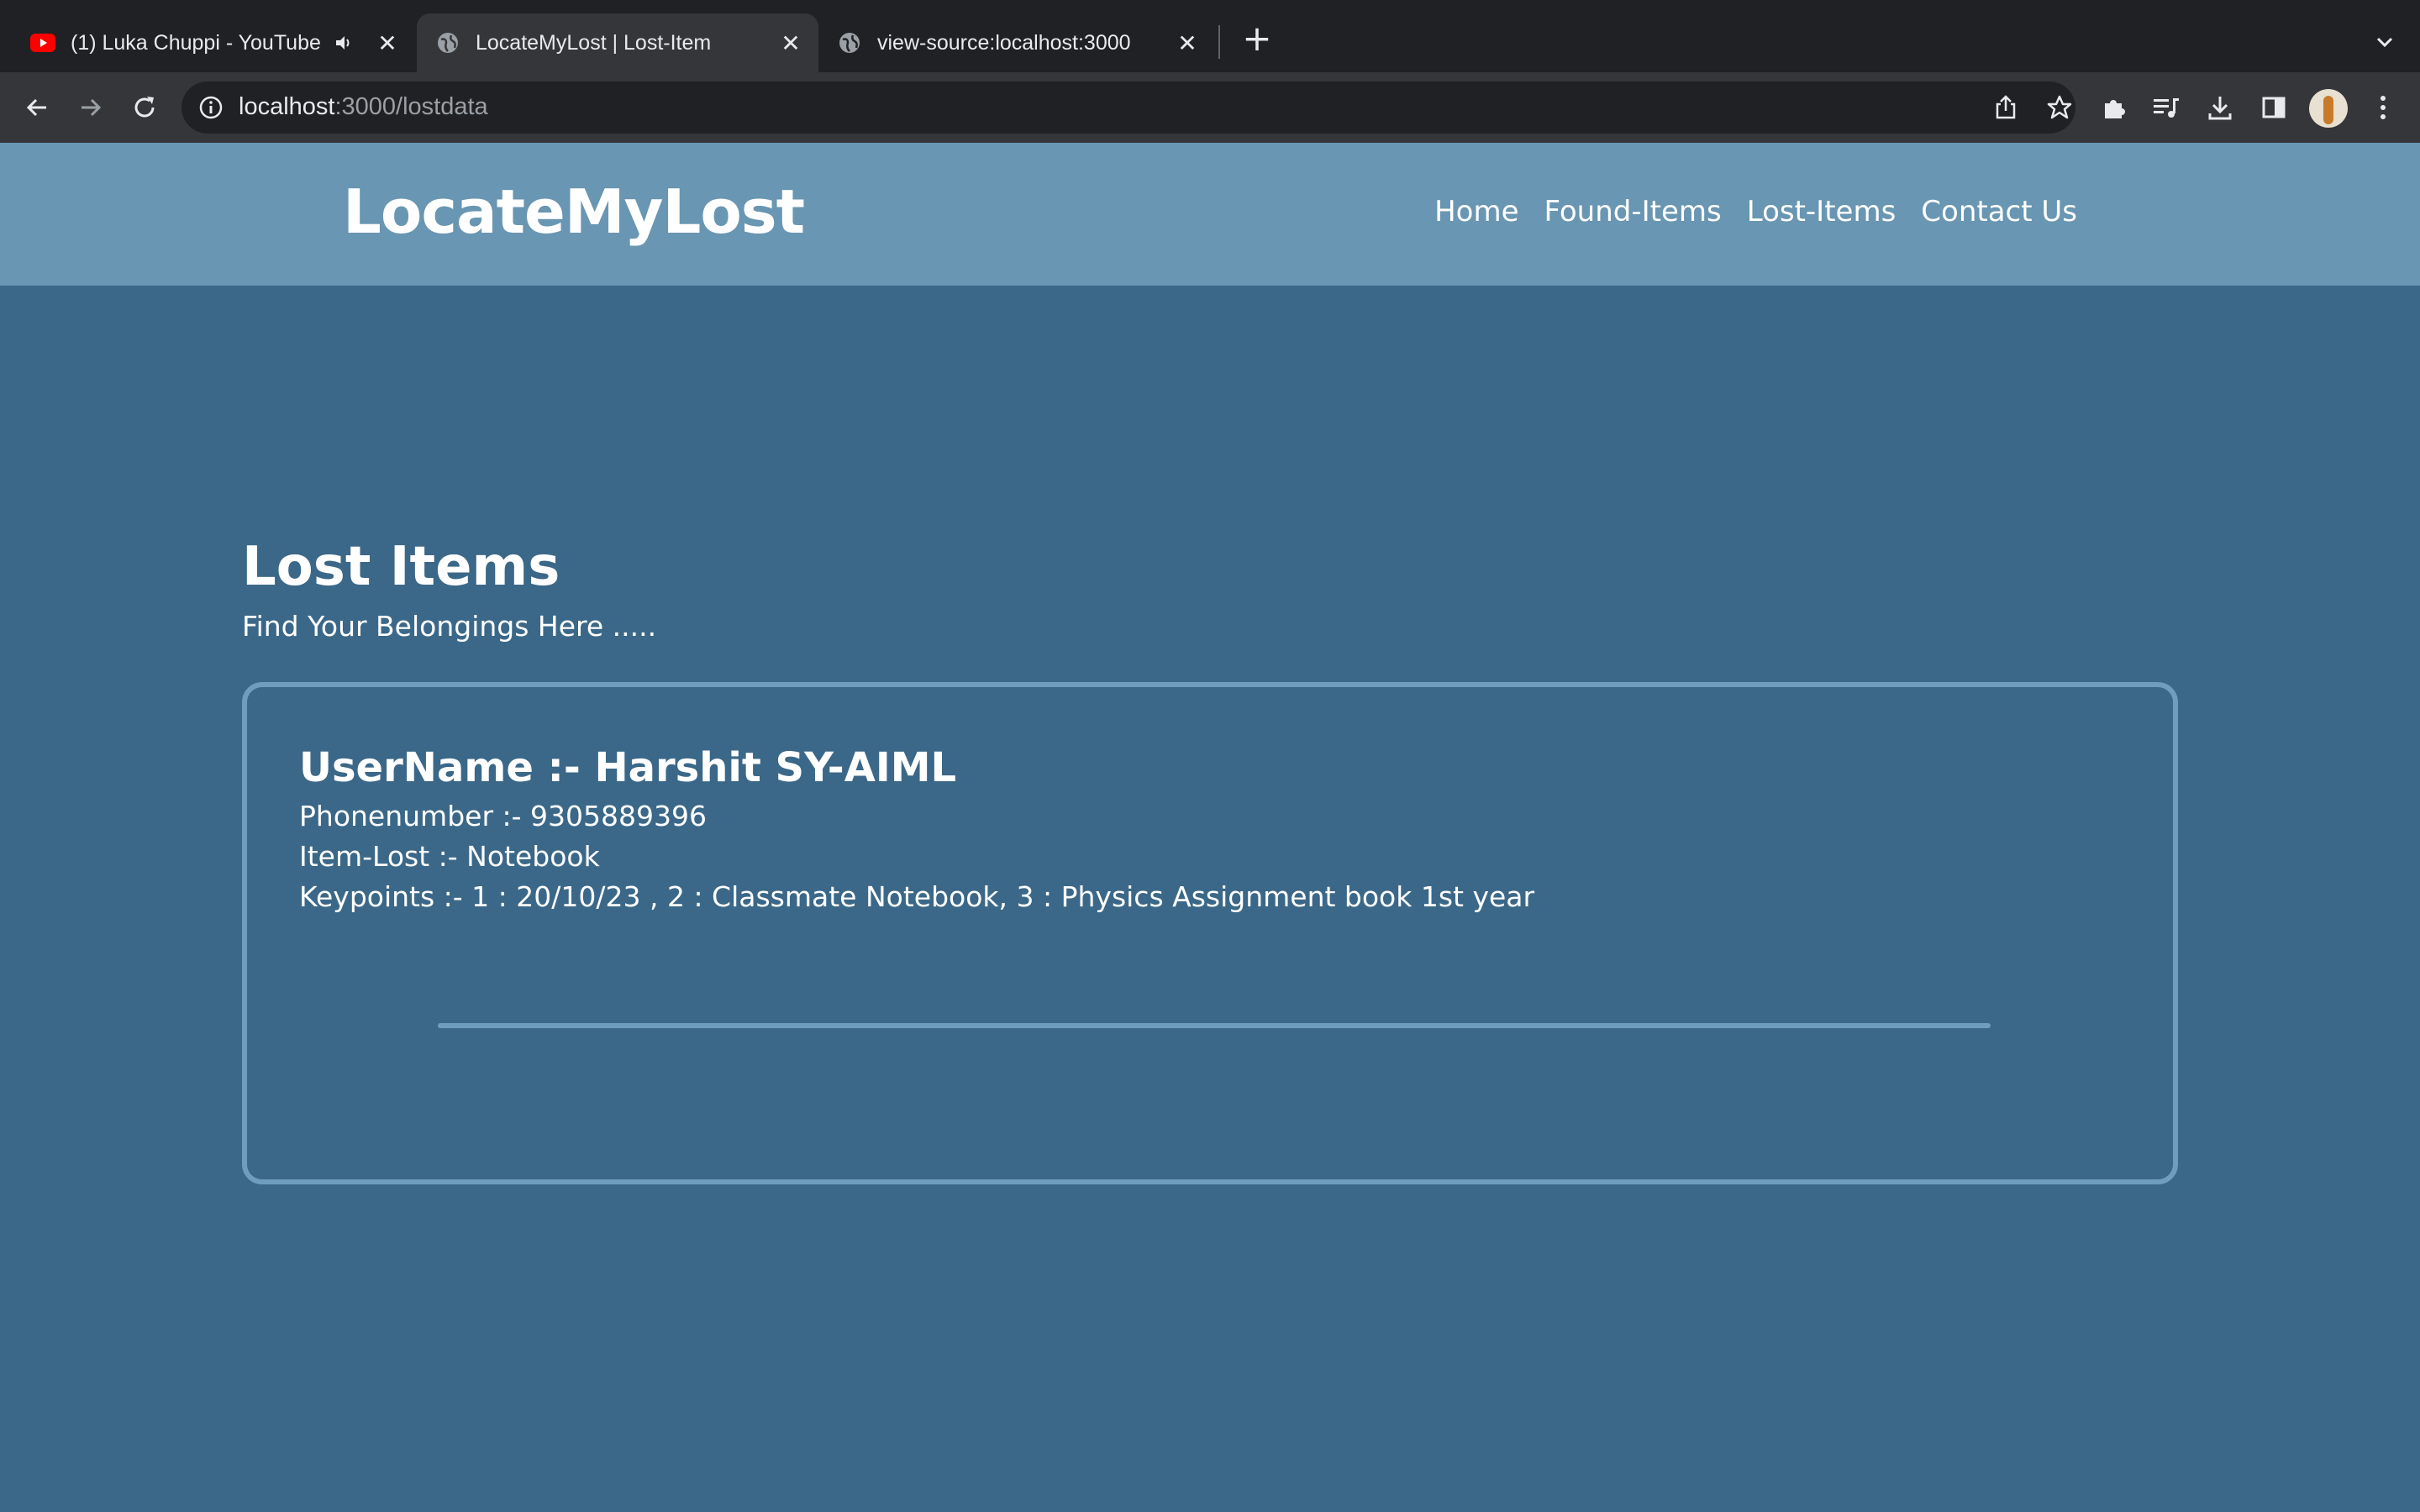  I want to click on kebab-menu-icon, so click(2384, 107).